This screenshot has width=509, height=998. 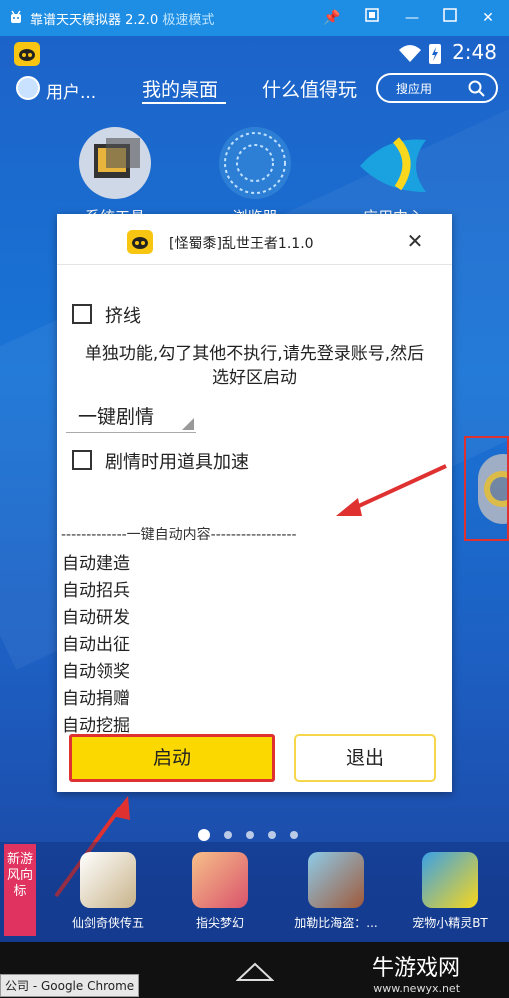 I want to click on pin-icon: 📌, so click(x=332, y=18).